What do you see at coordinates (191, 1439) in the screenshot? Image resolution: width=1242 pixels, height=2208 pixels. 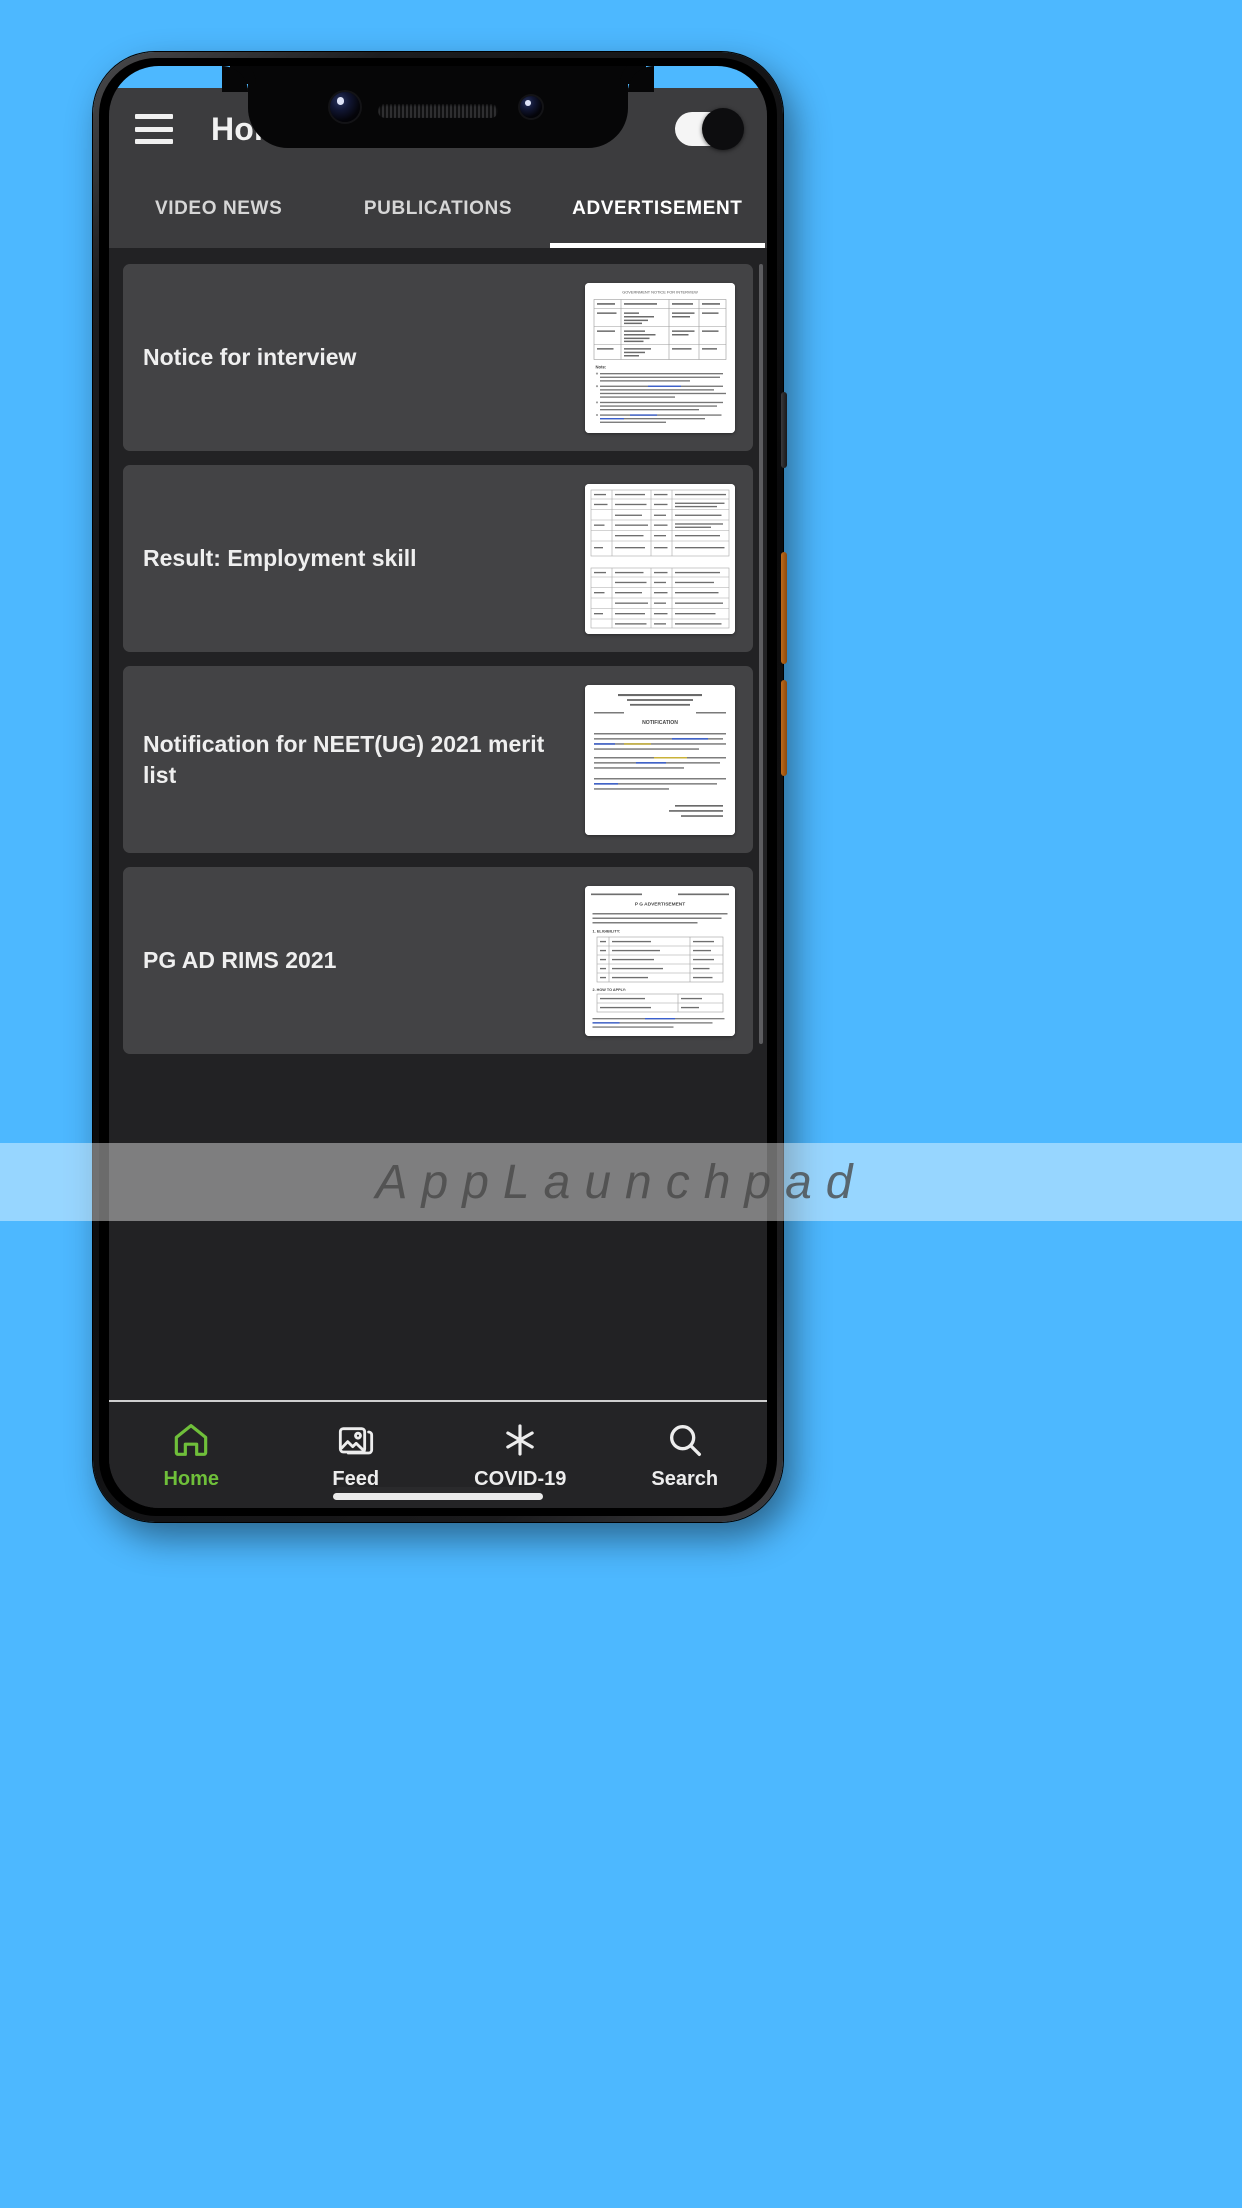 I see `home-icon` at bounding box center [191, 1439].